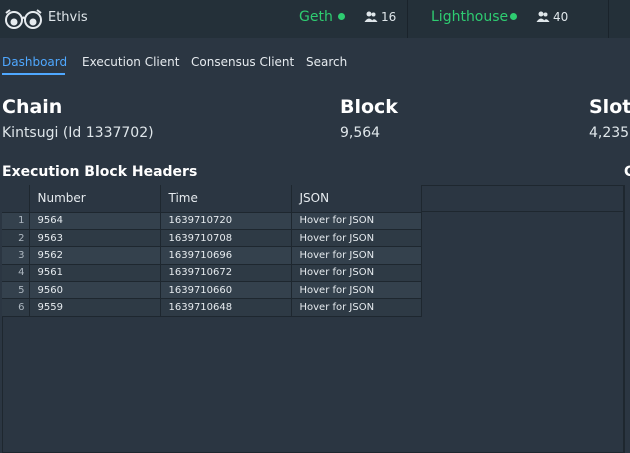 The height and width of the screenshot is (453, 630). I want to click on active-tab-indicator, so click(33, 74).